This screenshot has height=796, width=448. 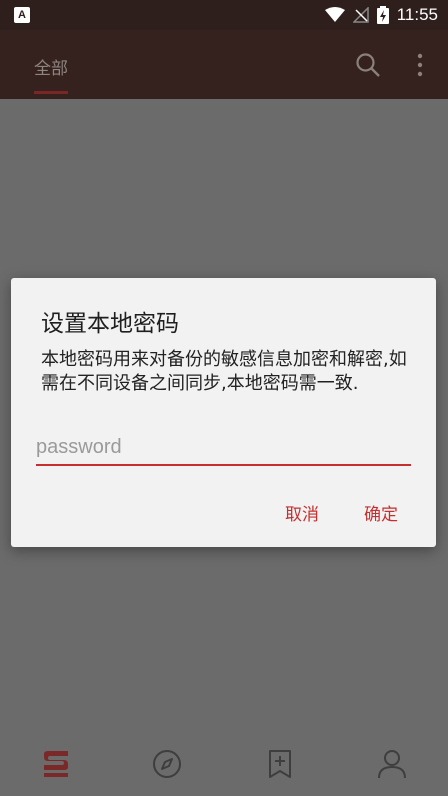 What do you see at coordinates (368, 65) in the screenshot?
I see `search-icon` at bounding box center [368, 65].